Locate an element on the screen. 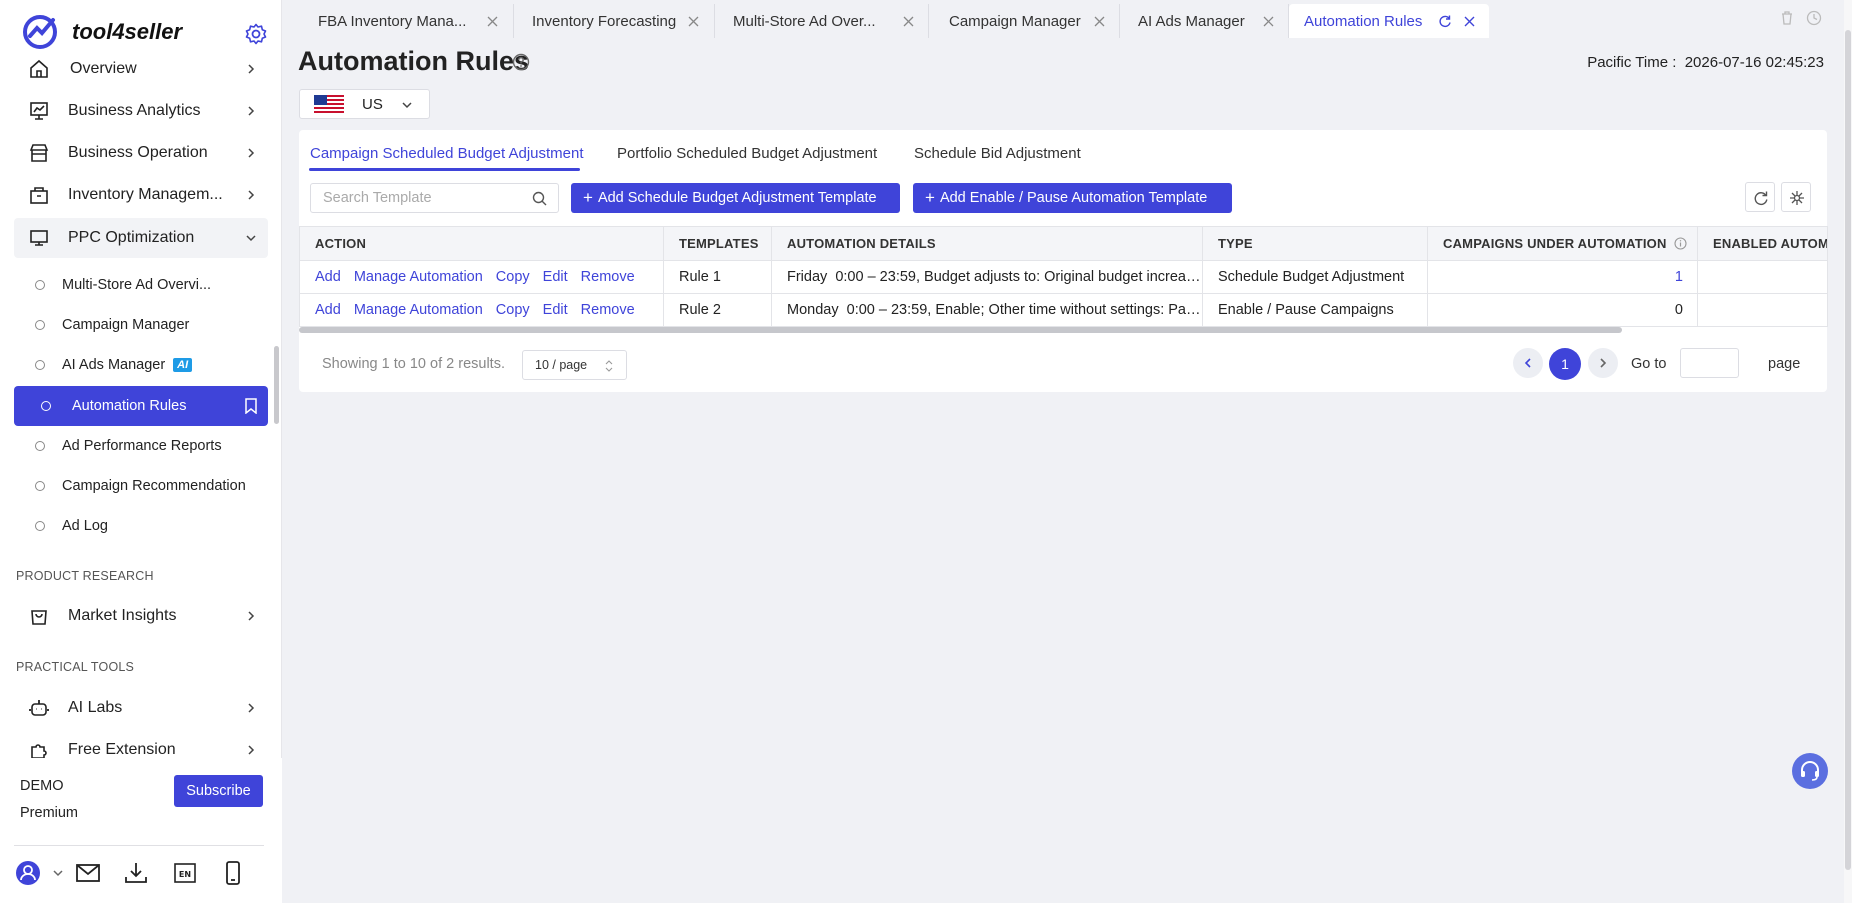  sidebar-item-ai-ads-manager: AI Ads Manager AI is located at coordinates (141, 365).